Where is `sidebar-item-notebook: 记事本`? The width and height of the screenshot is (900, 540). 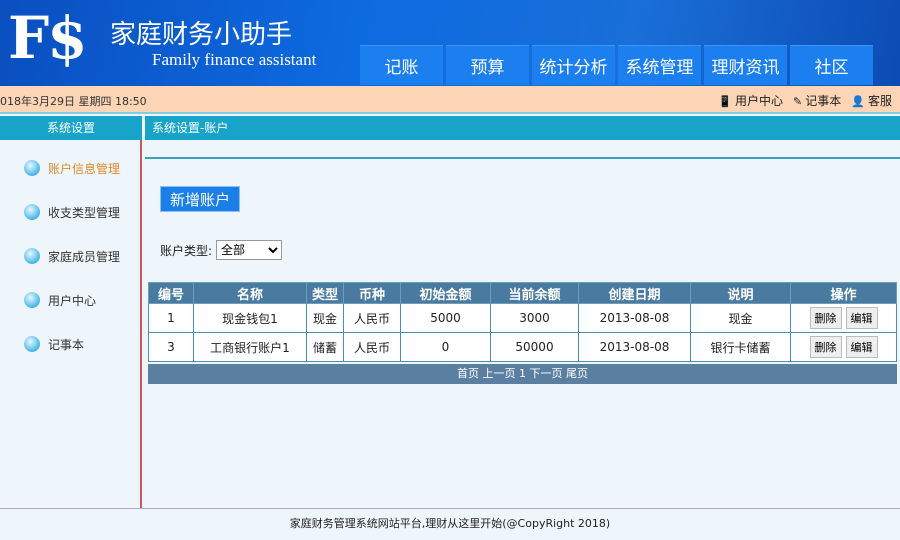
sidebar-item-notebook: 记事本 is located at coordinates (70, 344).